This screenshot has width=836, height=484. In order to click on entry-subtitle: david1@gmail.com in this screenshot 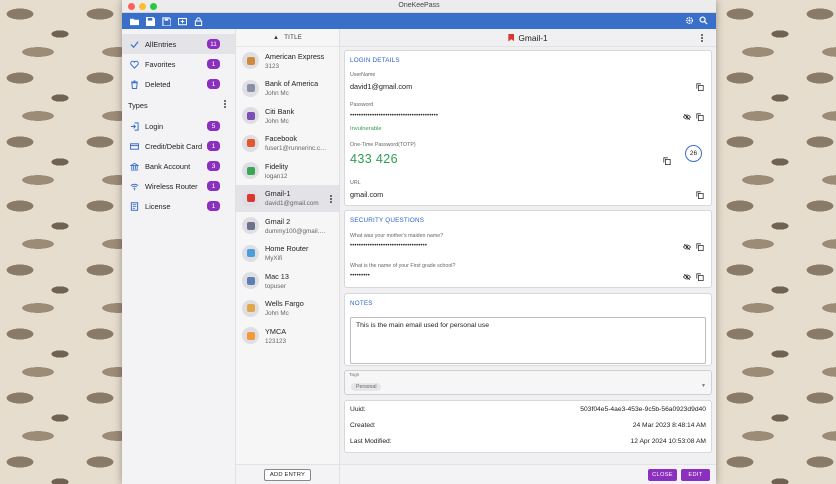, I will do `click(292, 204)`.